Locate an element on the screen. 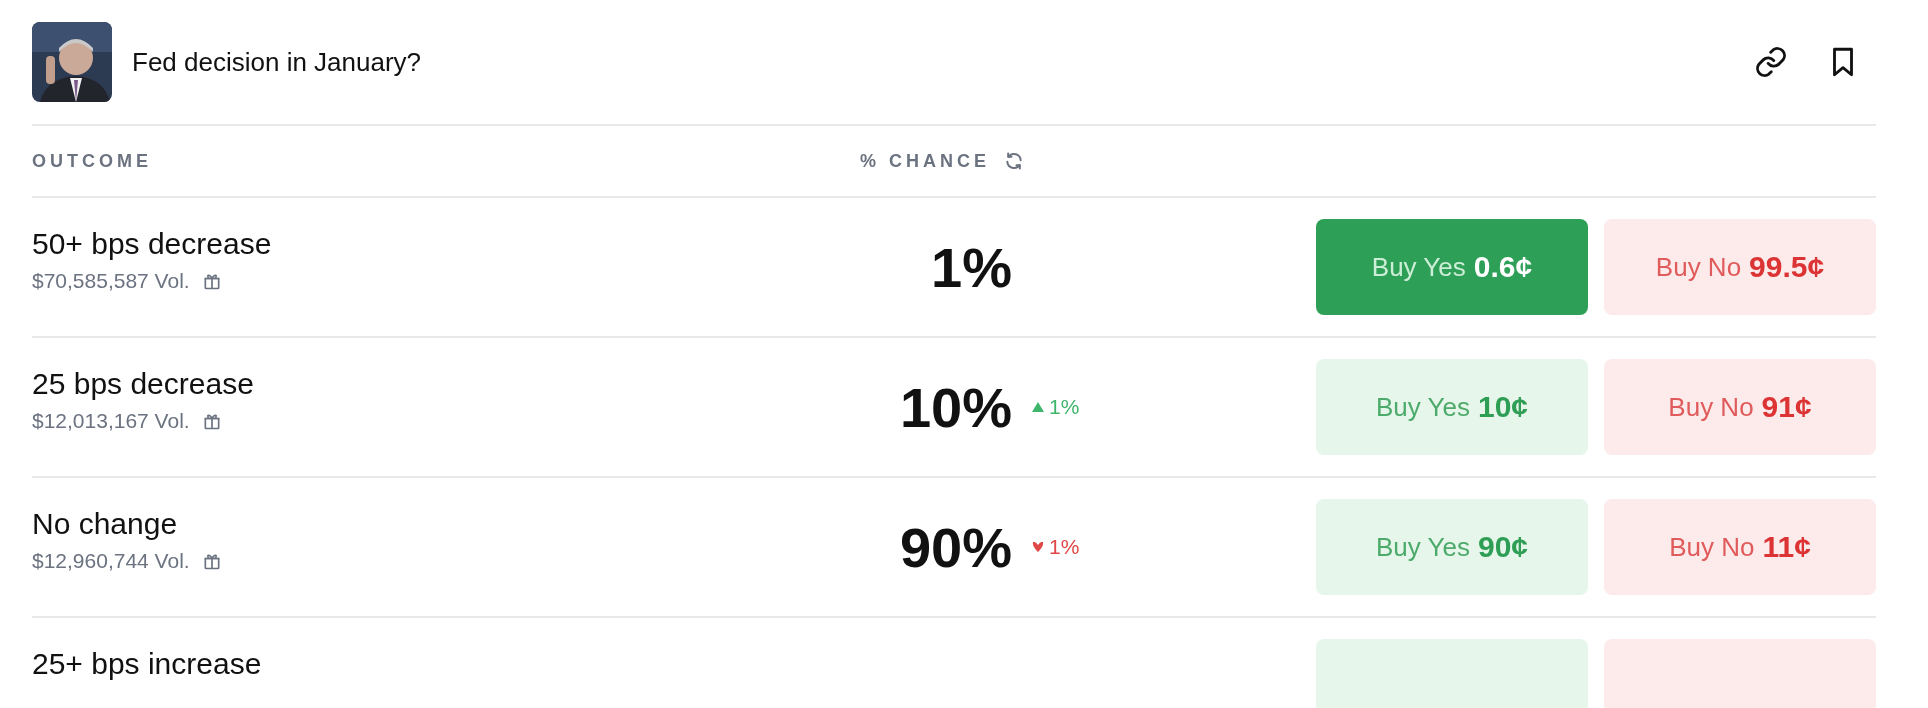 Image resolution: width=1928 pixels, height=708 pixels. buy-no-button: Buy No 91¢ is located at coordinates (1740, 407).